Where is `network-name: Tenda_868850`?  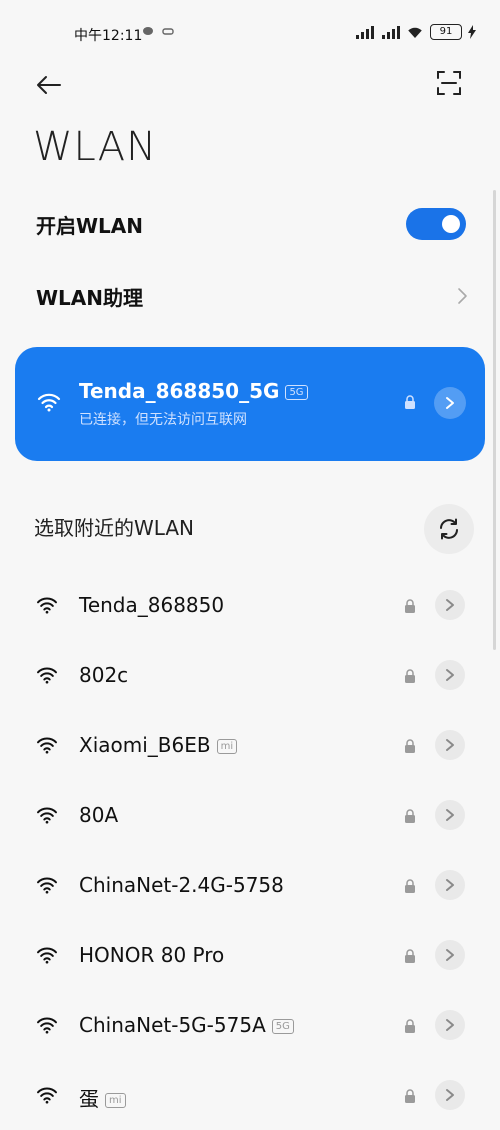 network-name: Tenda_868850 is located at coordinates (151, 605).